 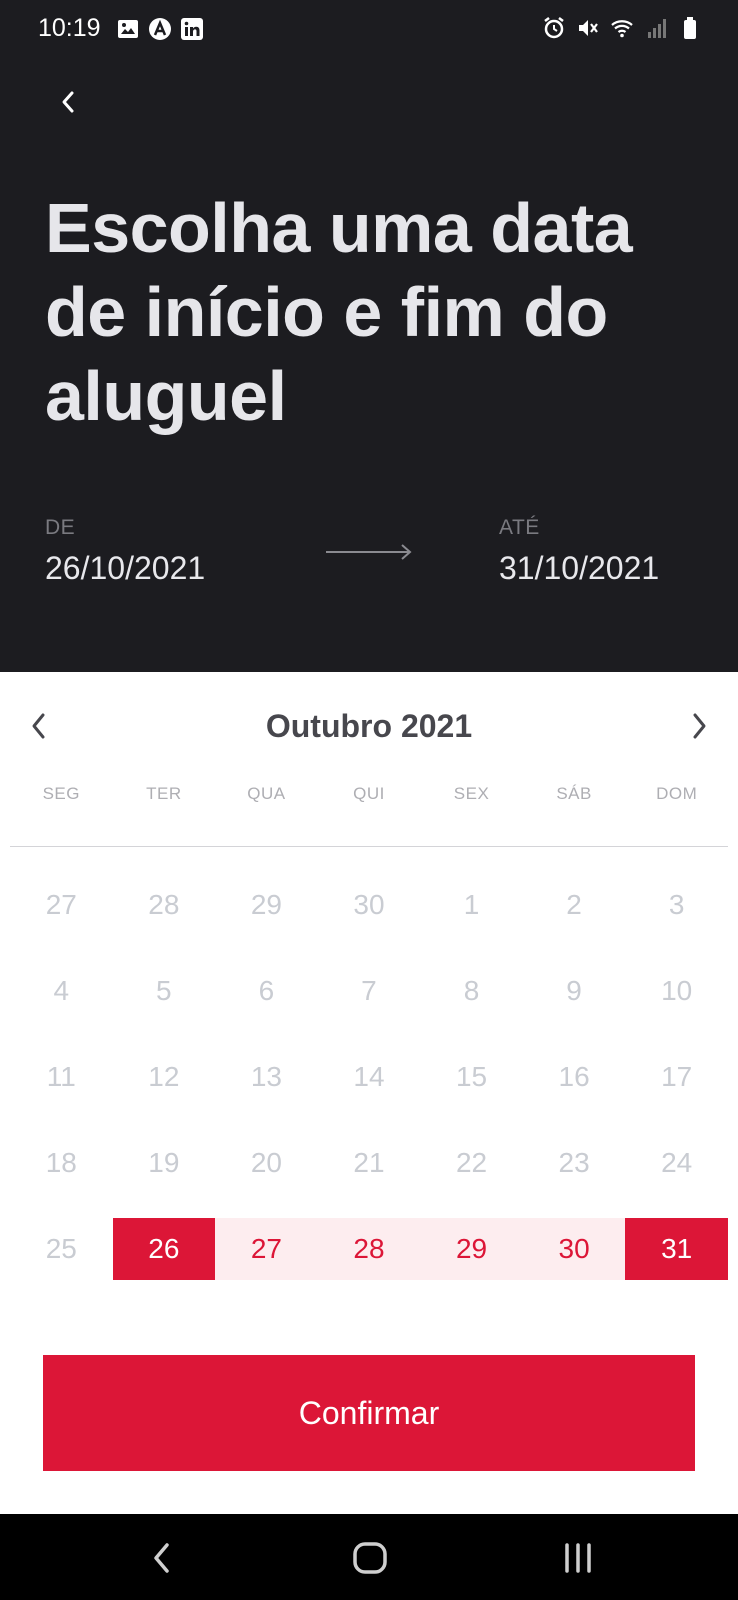 I want to click on a-icon, so click(x=160, y=29).